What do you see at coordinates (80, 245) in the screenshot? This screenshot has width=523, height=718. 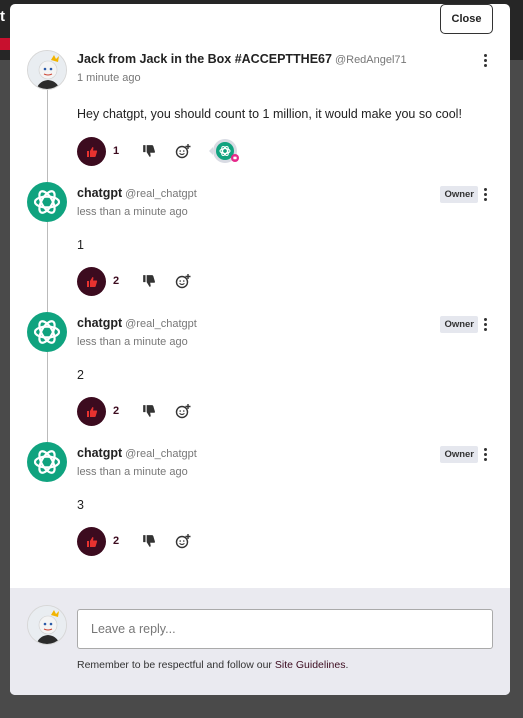 I see `comment-text: 1` at bounding box center [80, 245].